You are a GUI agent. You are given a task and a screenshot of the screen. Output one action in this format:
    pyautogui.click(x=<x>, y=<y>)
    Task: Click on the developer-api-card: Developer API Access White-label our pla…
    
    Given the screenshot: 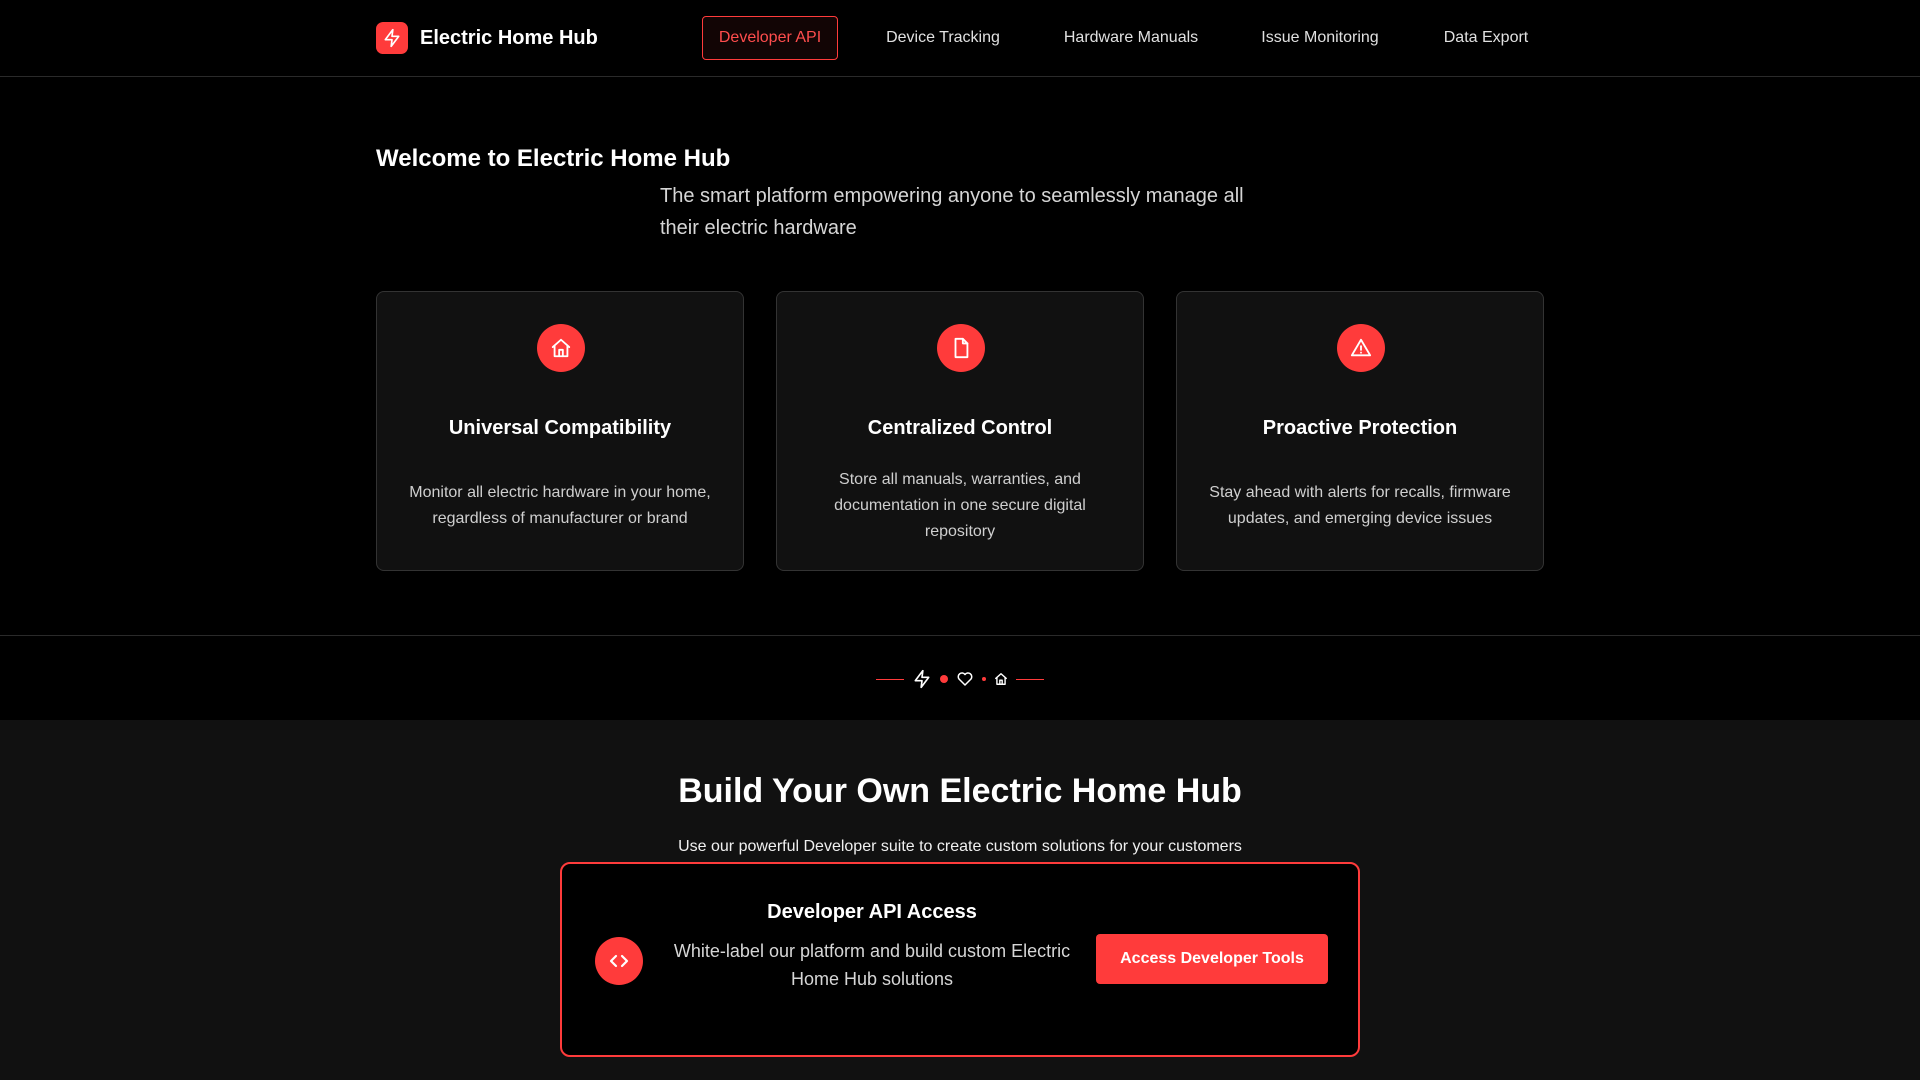 What is the action you would take?
    pyautogui.click(x=960, y=959)
    